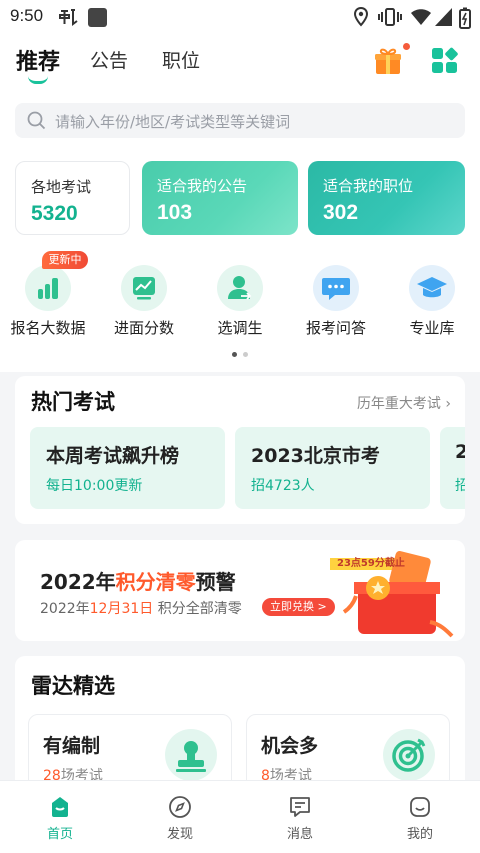 This screenshot has width=480, height=853. Describe the element at coordinates (448, 404) in the screenshot. I see `chevron-right-icon: ›` at that location.